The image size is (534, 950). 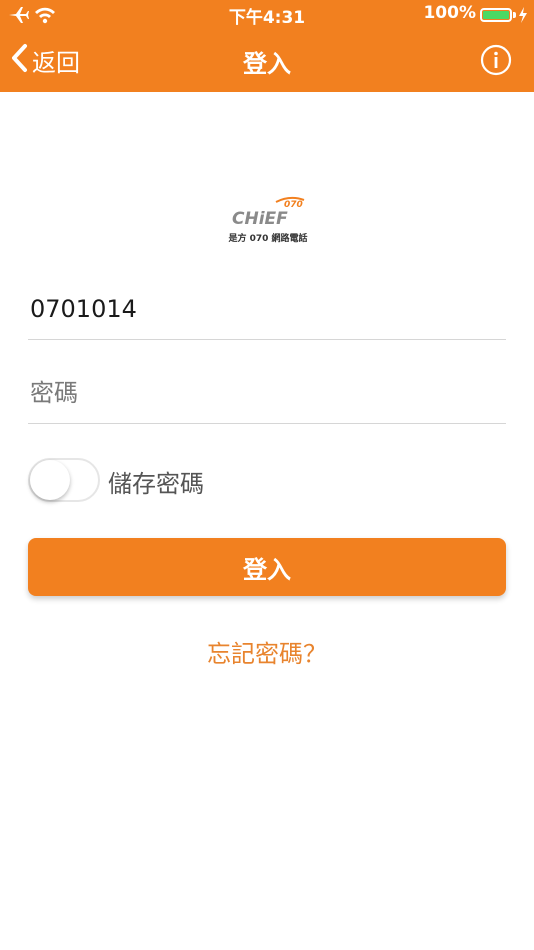 I want to click on battery-icon, so click(x=496, y=15).